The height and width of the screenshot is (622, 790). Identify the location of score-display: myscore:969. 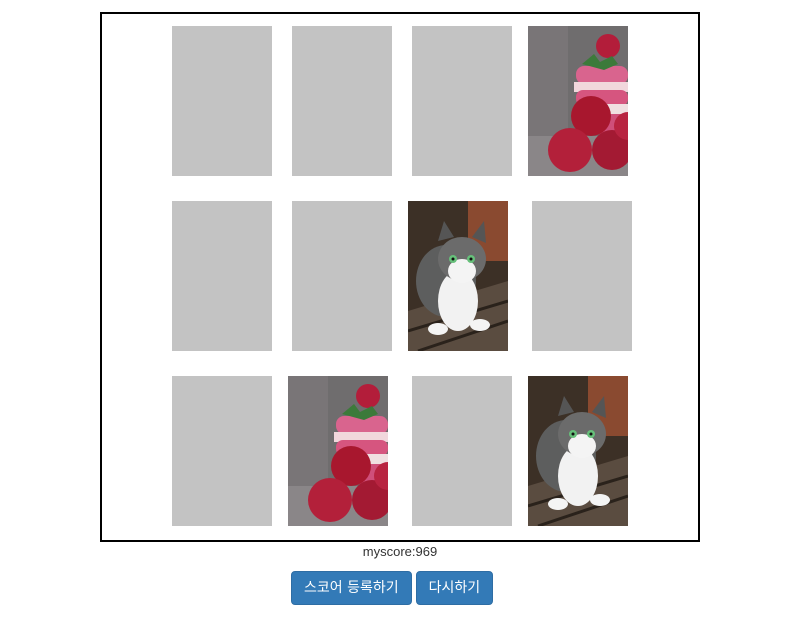
(400, 551).